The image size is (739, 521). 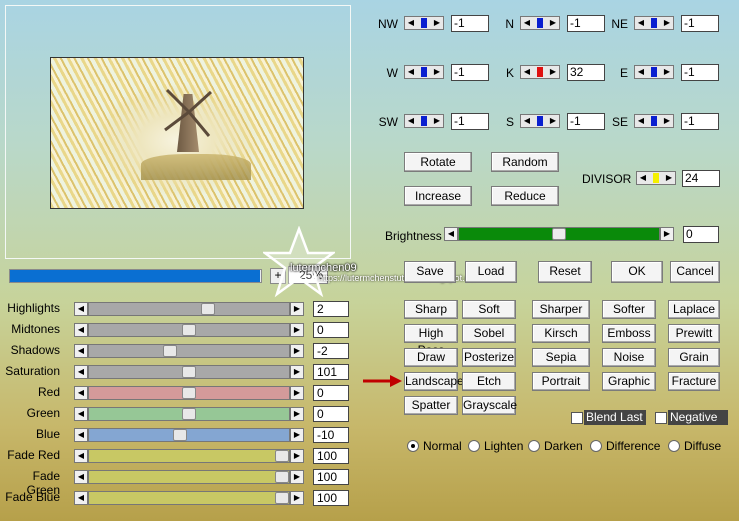 I want to click on brightness-value: 0, so click(x=701, y=234).